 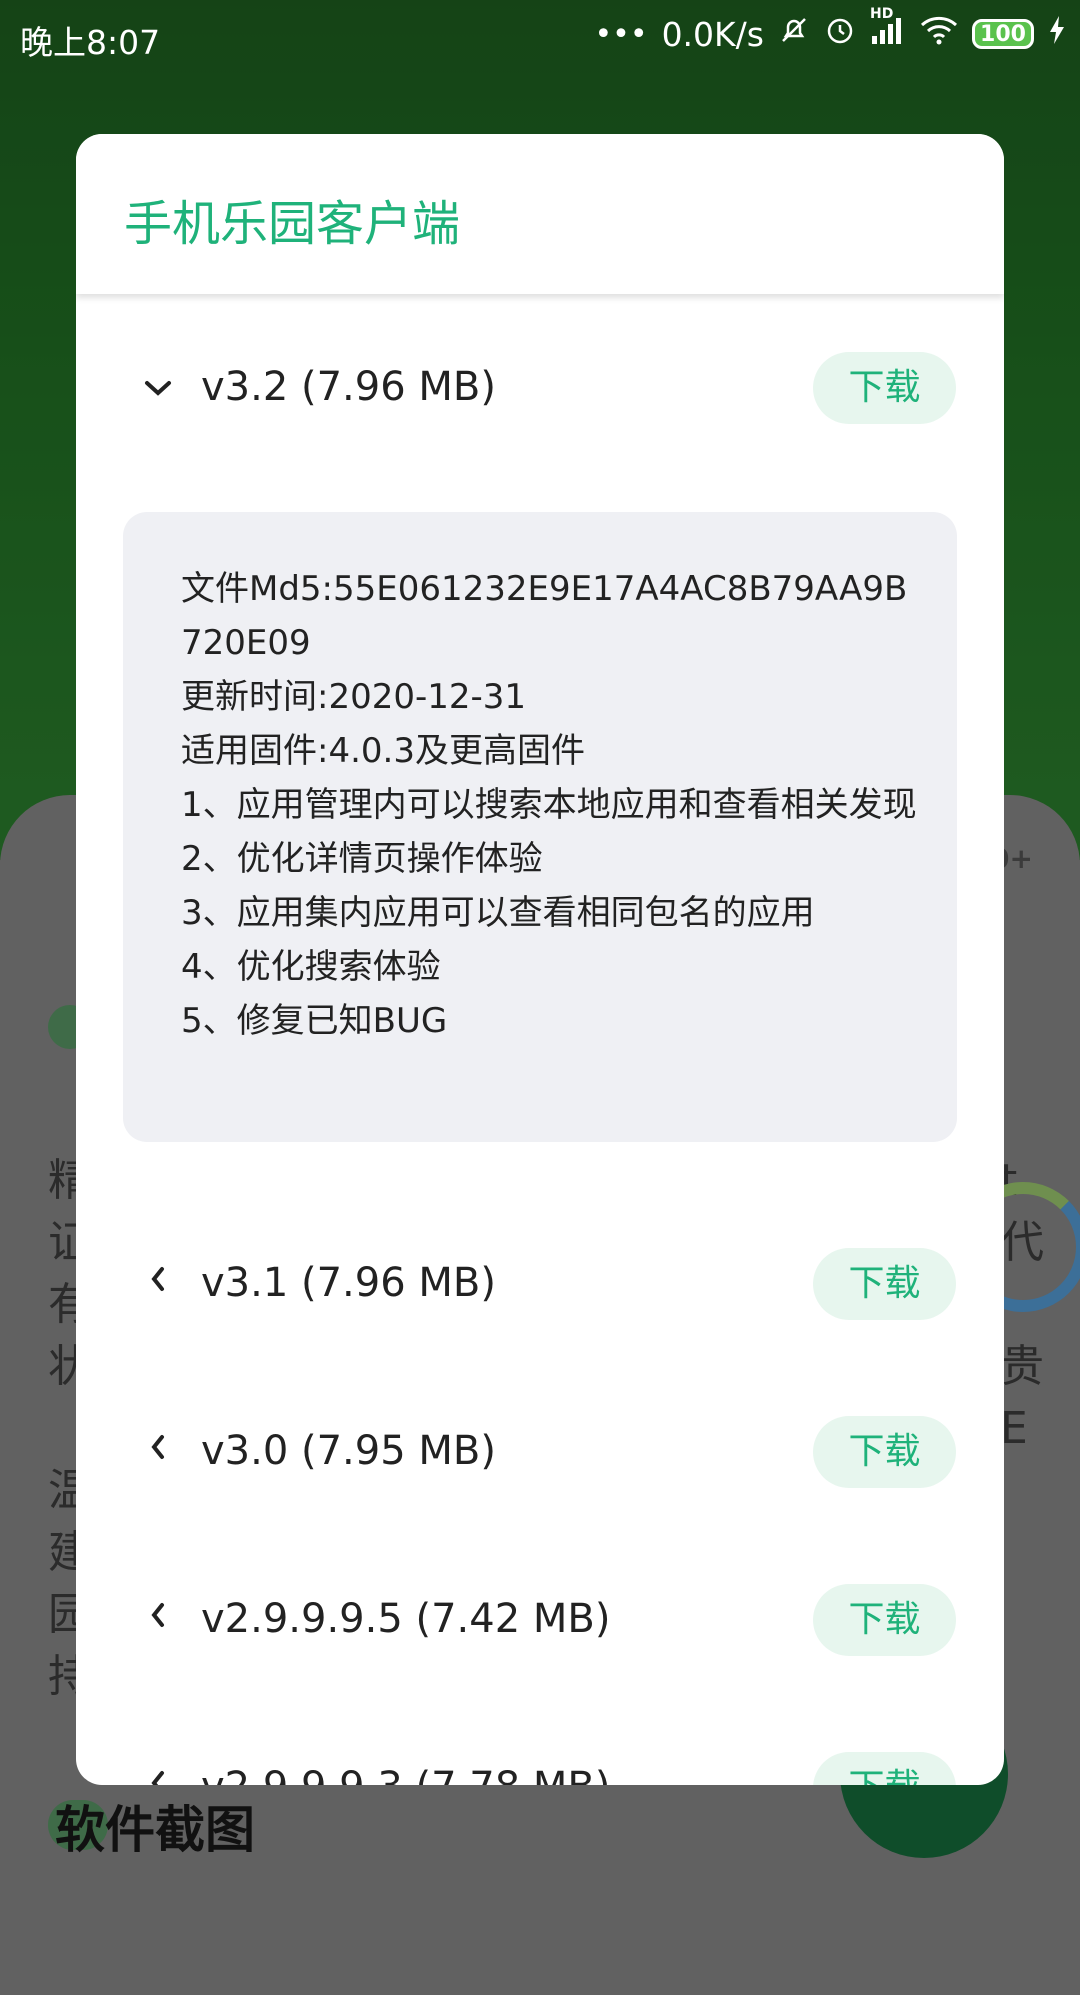 I want to click on version-row: v2.9.9.9.3 (7.78 MB) 下载, so click(x=540, y=1764).